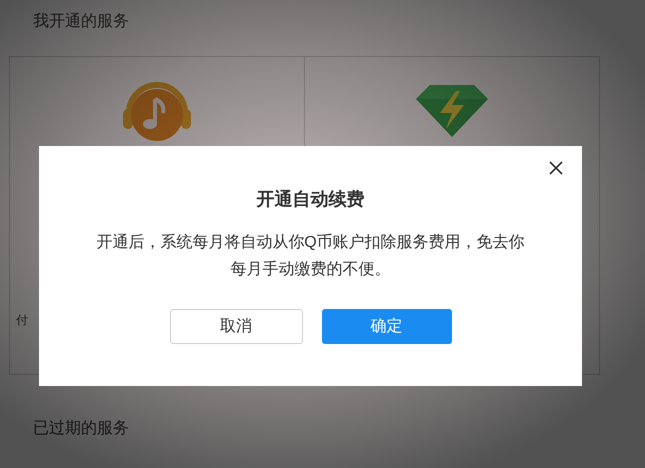 This screenshot has width=645, height=468. What do you see at coordinates (387, 326) in the screenshot?
I see `confirm-button: 确定` at bounding box center [387, 326].